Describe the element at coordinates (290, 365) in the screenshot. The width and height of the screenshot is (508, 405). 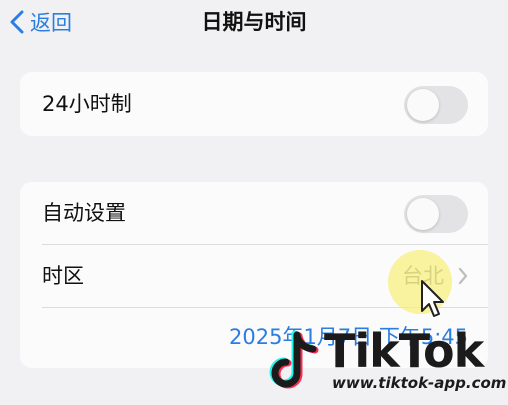
I see `tiktok-logo-icon` at that location.